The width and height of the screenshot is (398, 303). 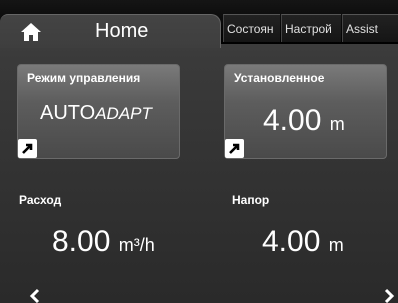 I want to click on setpoint-unit: m, so click(x=337, y=124).